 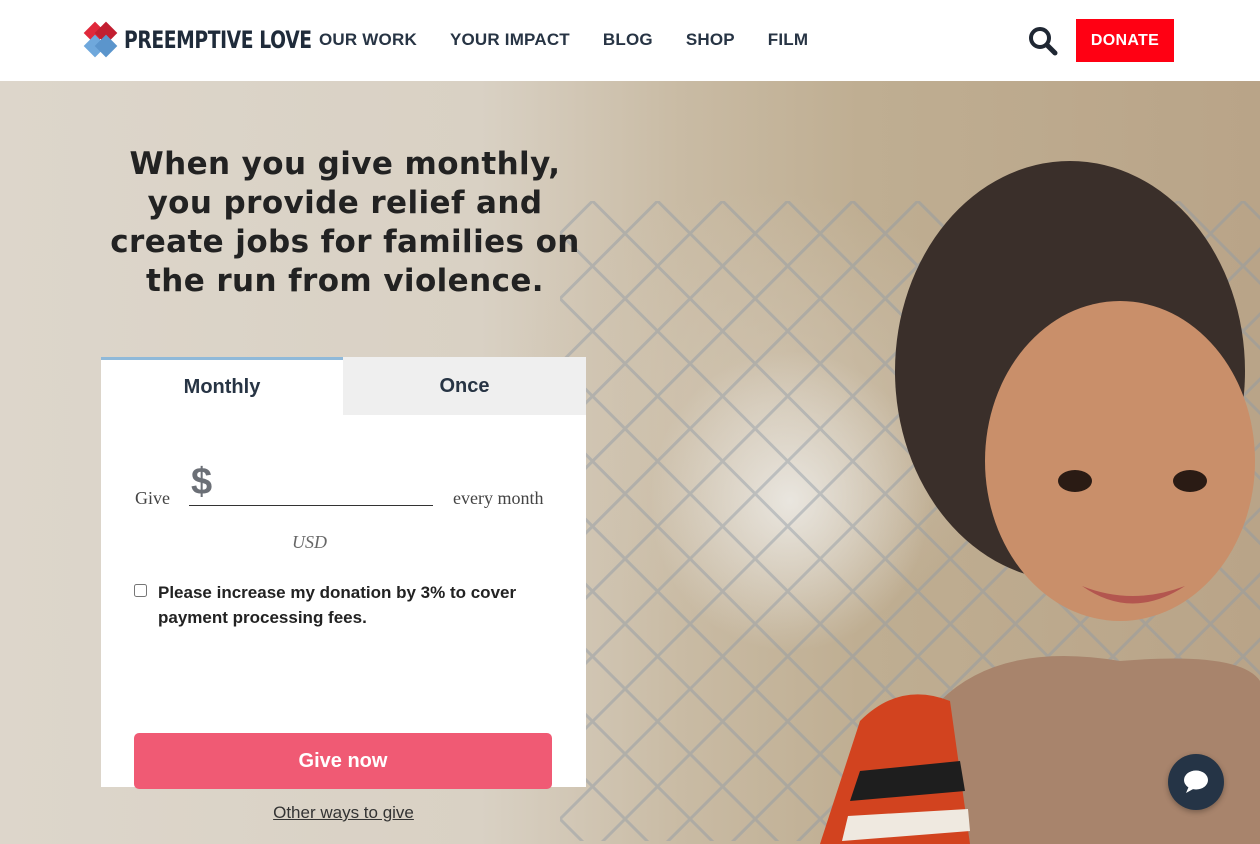 I want to click on search-icon, so click(x=1043, y=41).